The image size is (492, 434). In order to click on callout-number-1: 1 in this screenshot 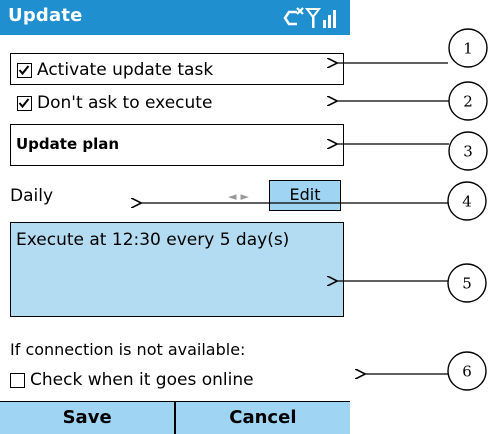, I will do `click(468, 49)`.